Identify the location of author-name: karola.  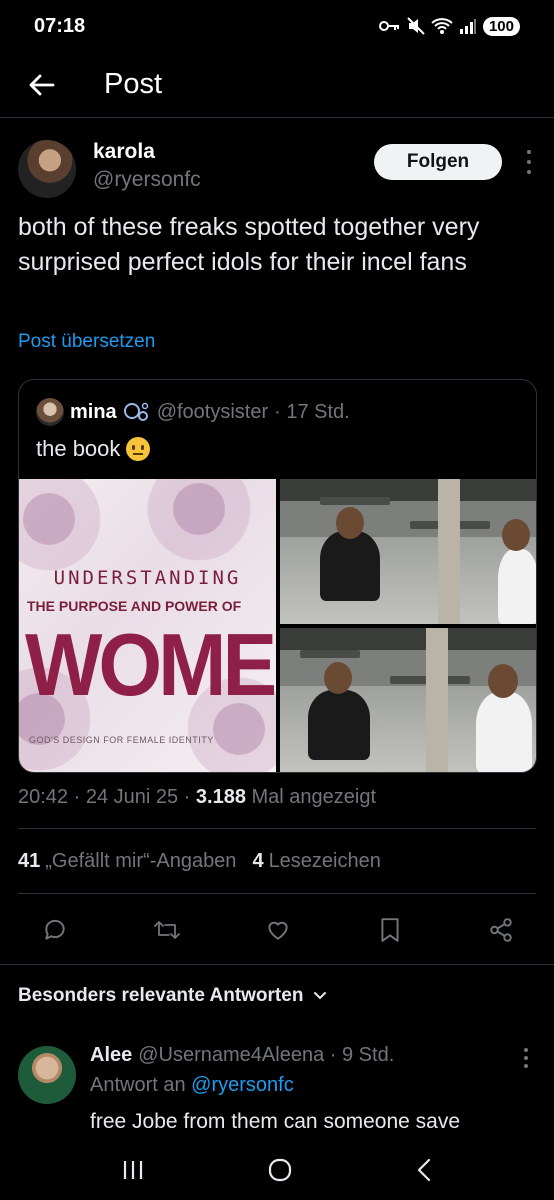
(124, 152).